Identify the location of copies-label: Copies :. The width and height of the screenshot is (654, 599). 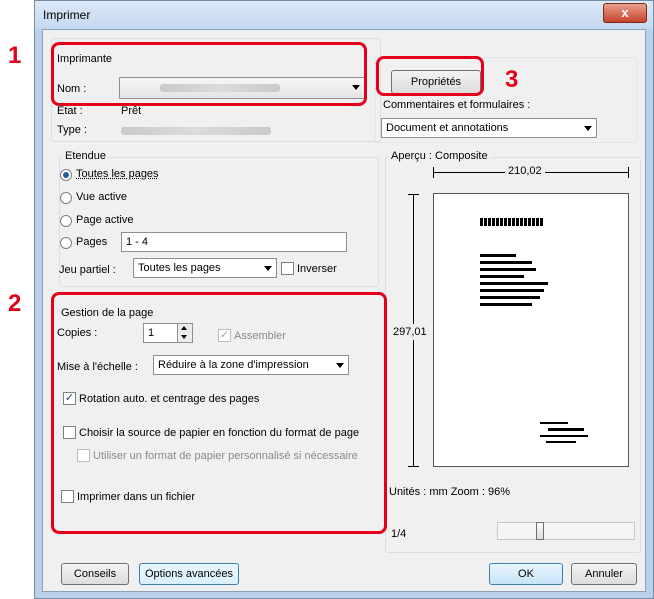
(77, 333).